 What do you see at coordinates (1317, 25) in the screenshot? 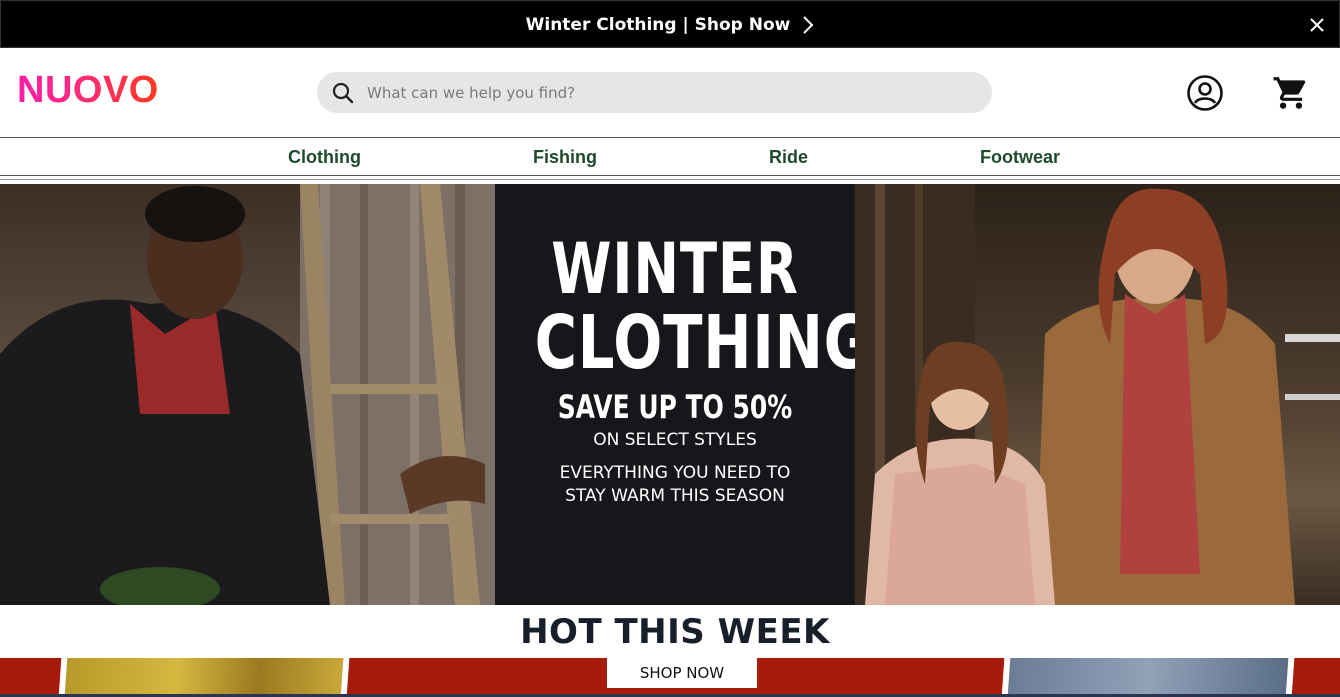
I see `close-icon` at bounding box center [1317, 25].